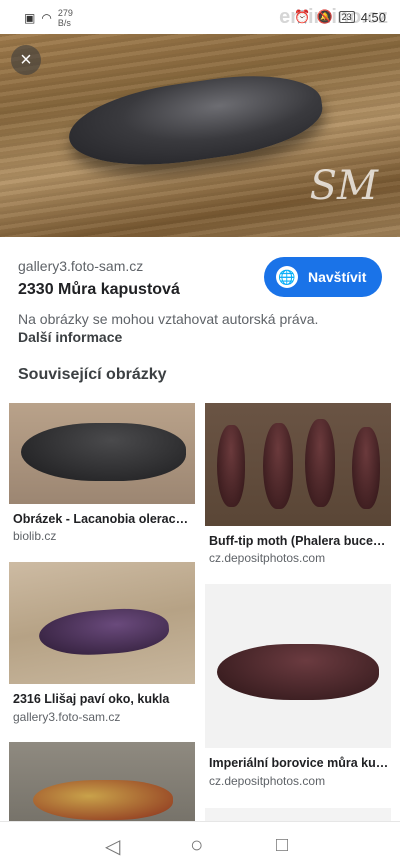 The width and height of the screenshot is (400, 868). I want to click on mute-icon: 🔕, so click(324, 16).